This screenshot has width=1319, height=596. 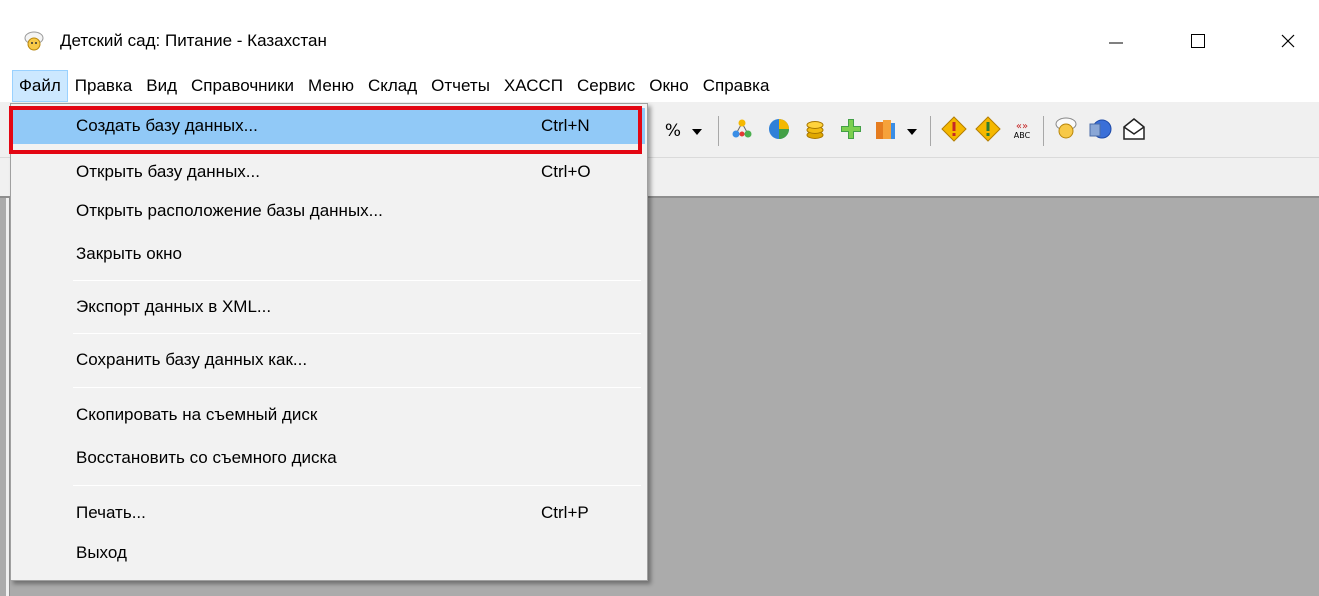 I want to click on menu-service: Сервис, so click(x=606, y=86).